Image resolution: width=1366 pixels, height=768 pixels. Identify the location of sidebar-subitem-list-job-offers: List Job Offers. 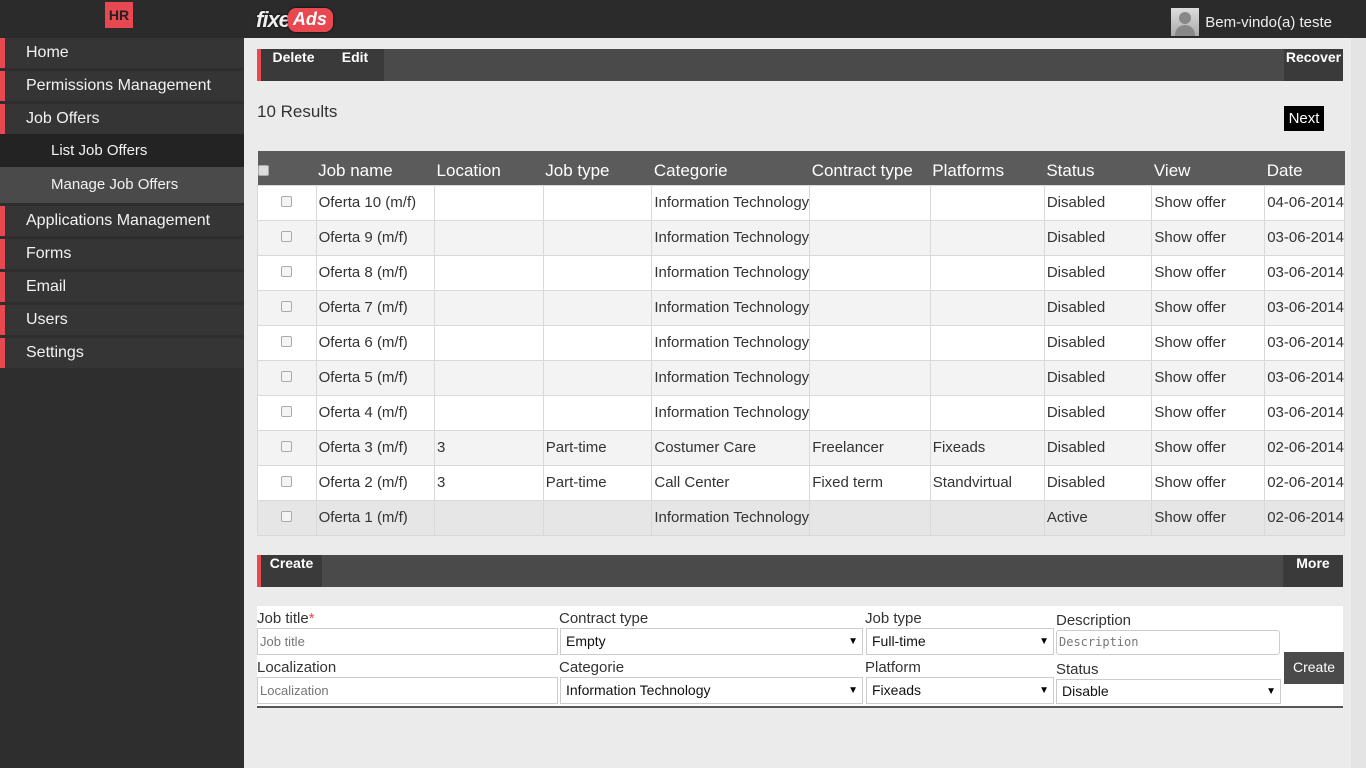
(122, 150).